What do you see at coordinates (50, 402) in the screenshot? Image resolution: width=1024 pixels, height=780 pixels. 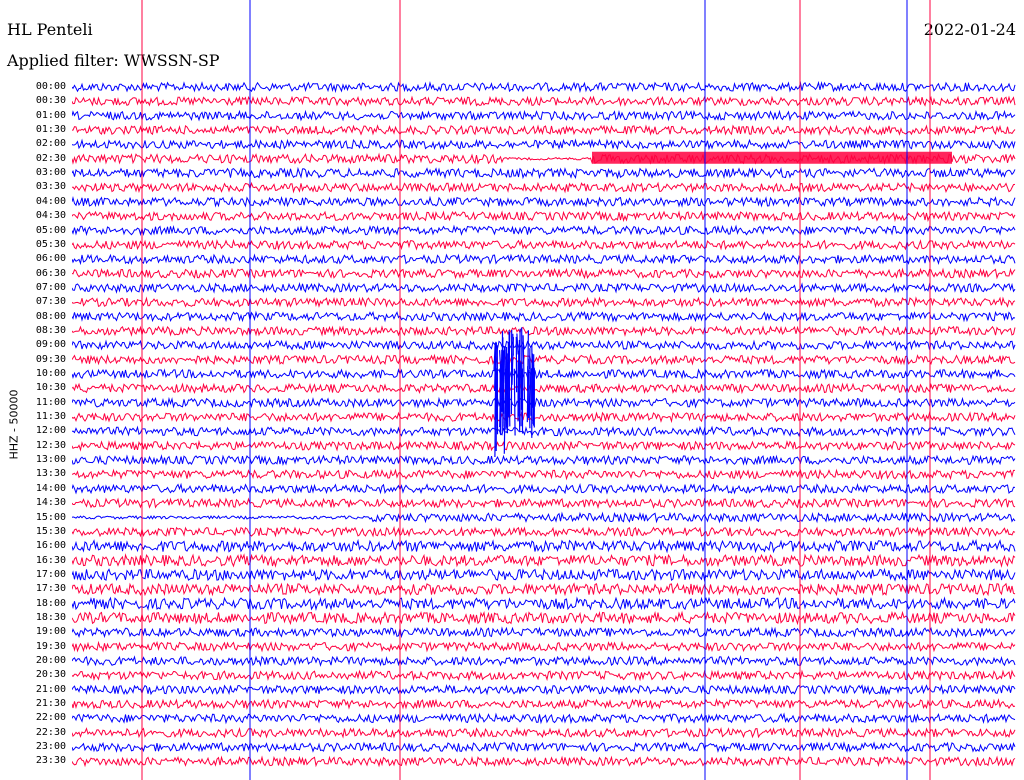 I see `time-label: 11:00` at bounding box center [50, 402].